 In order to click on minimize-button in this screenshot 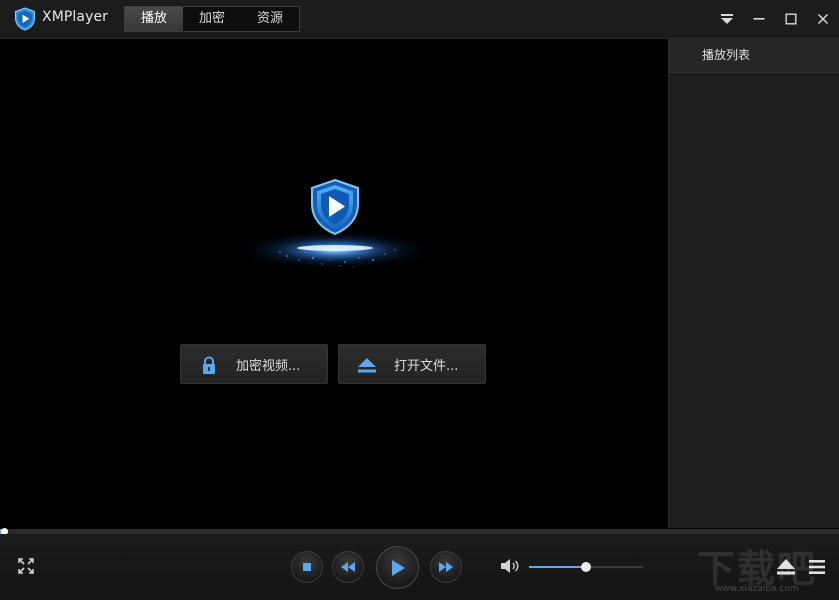, I will do `click(759, 19)`.